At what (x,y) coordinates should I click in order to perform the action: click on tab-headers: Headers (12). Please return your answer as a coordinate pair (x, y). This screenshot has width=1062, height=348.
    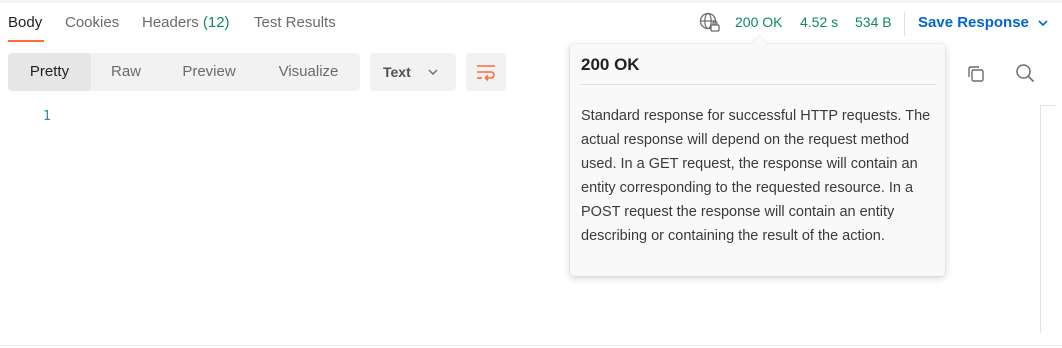
    Looking at the image, I should click on (186, 22).